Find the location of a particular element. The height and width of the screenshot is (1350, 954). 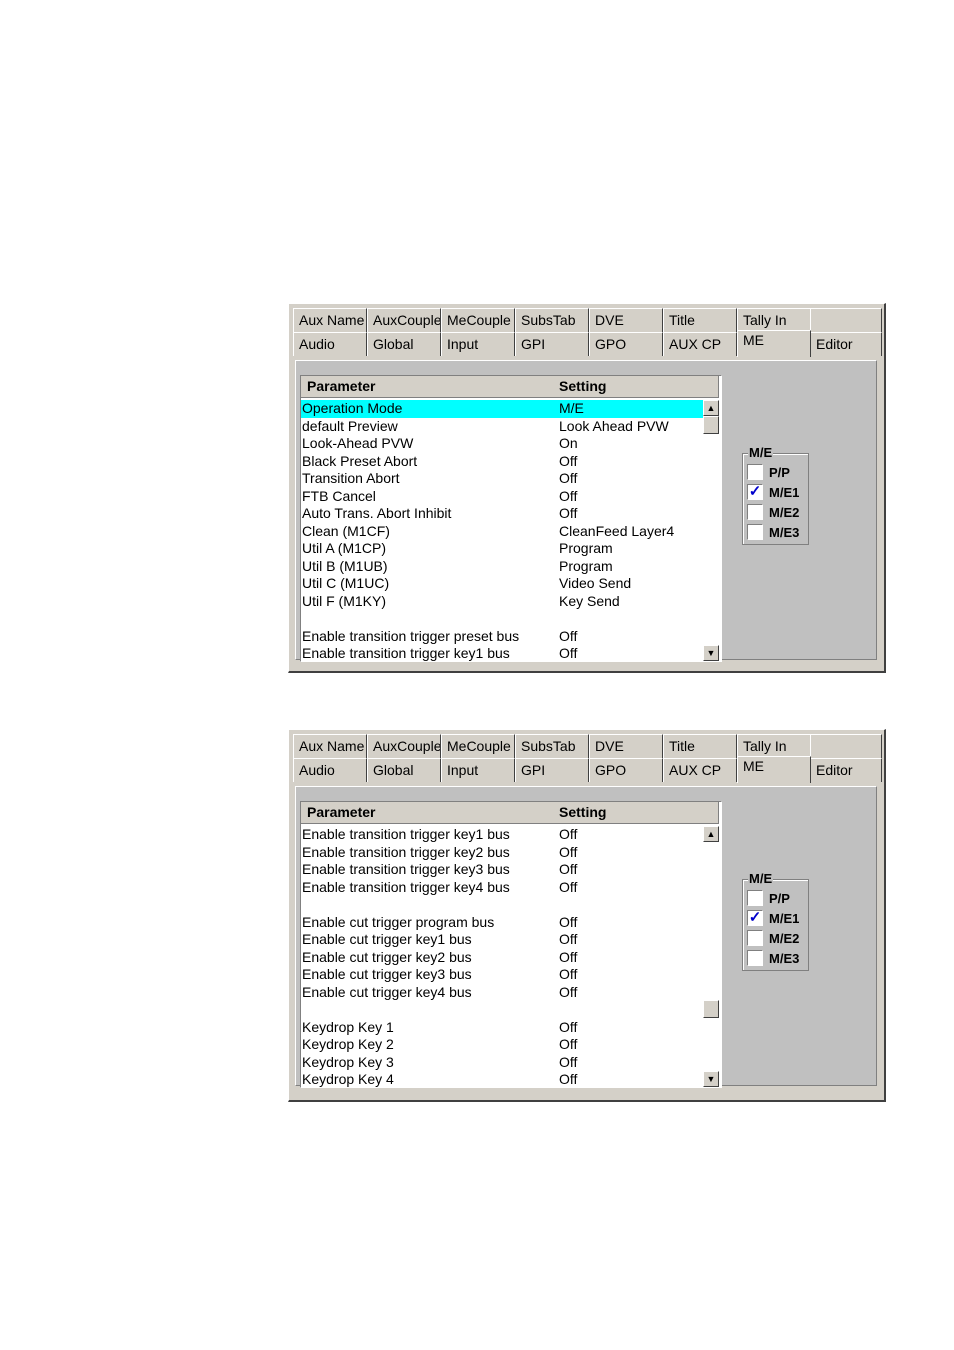

list-row: Enable transition trigger key3 bus Off is located at coordinates (502, 870).